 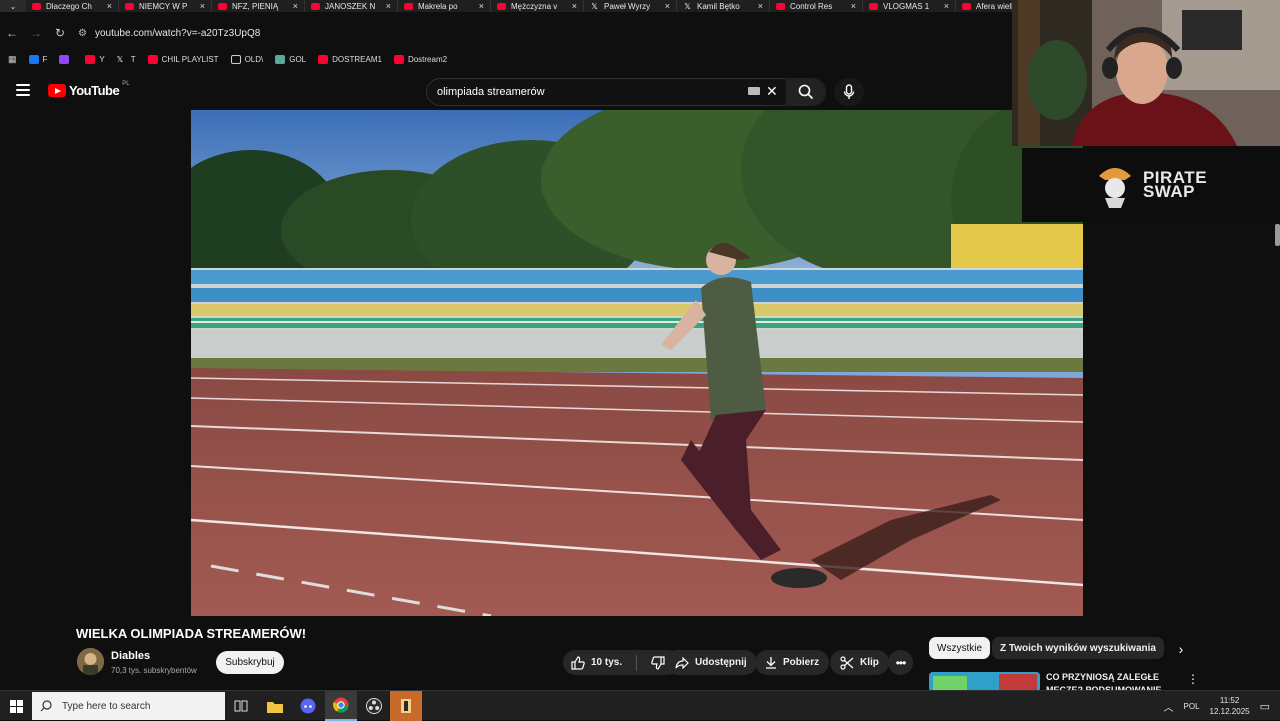 I want to click on scrollbar-thumb, so click(x=1277, y=235).